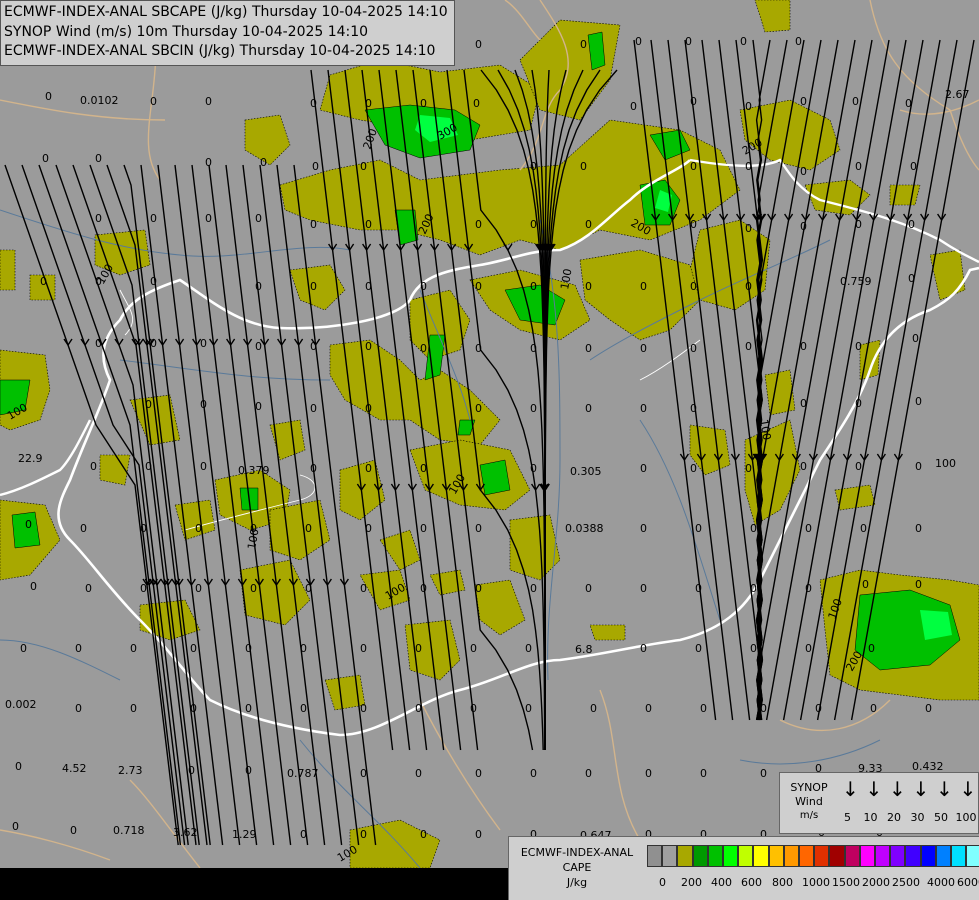  I want to click on wind-legend-arrow-icon: ↓, so click(944, 789).